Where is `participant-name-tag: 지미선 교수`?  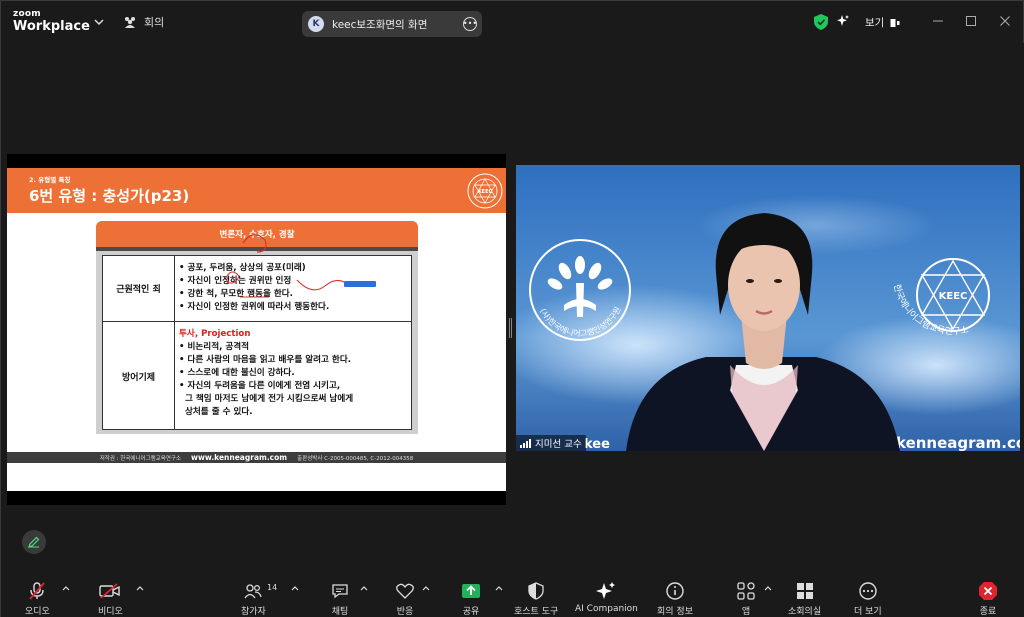 participant-name-tag: 지미선 교수 is located at coordinates (551, 443).